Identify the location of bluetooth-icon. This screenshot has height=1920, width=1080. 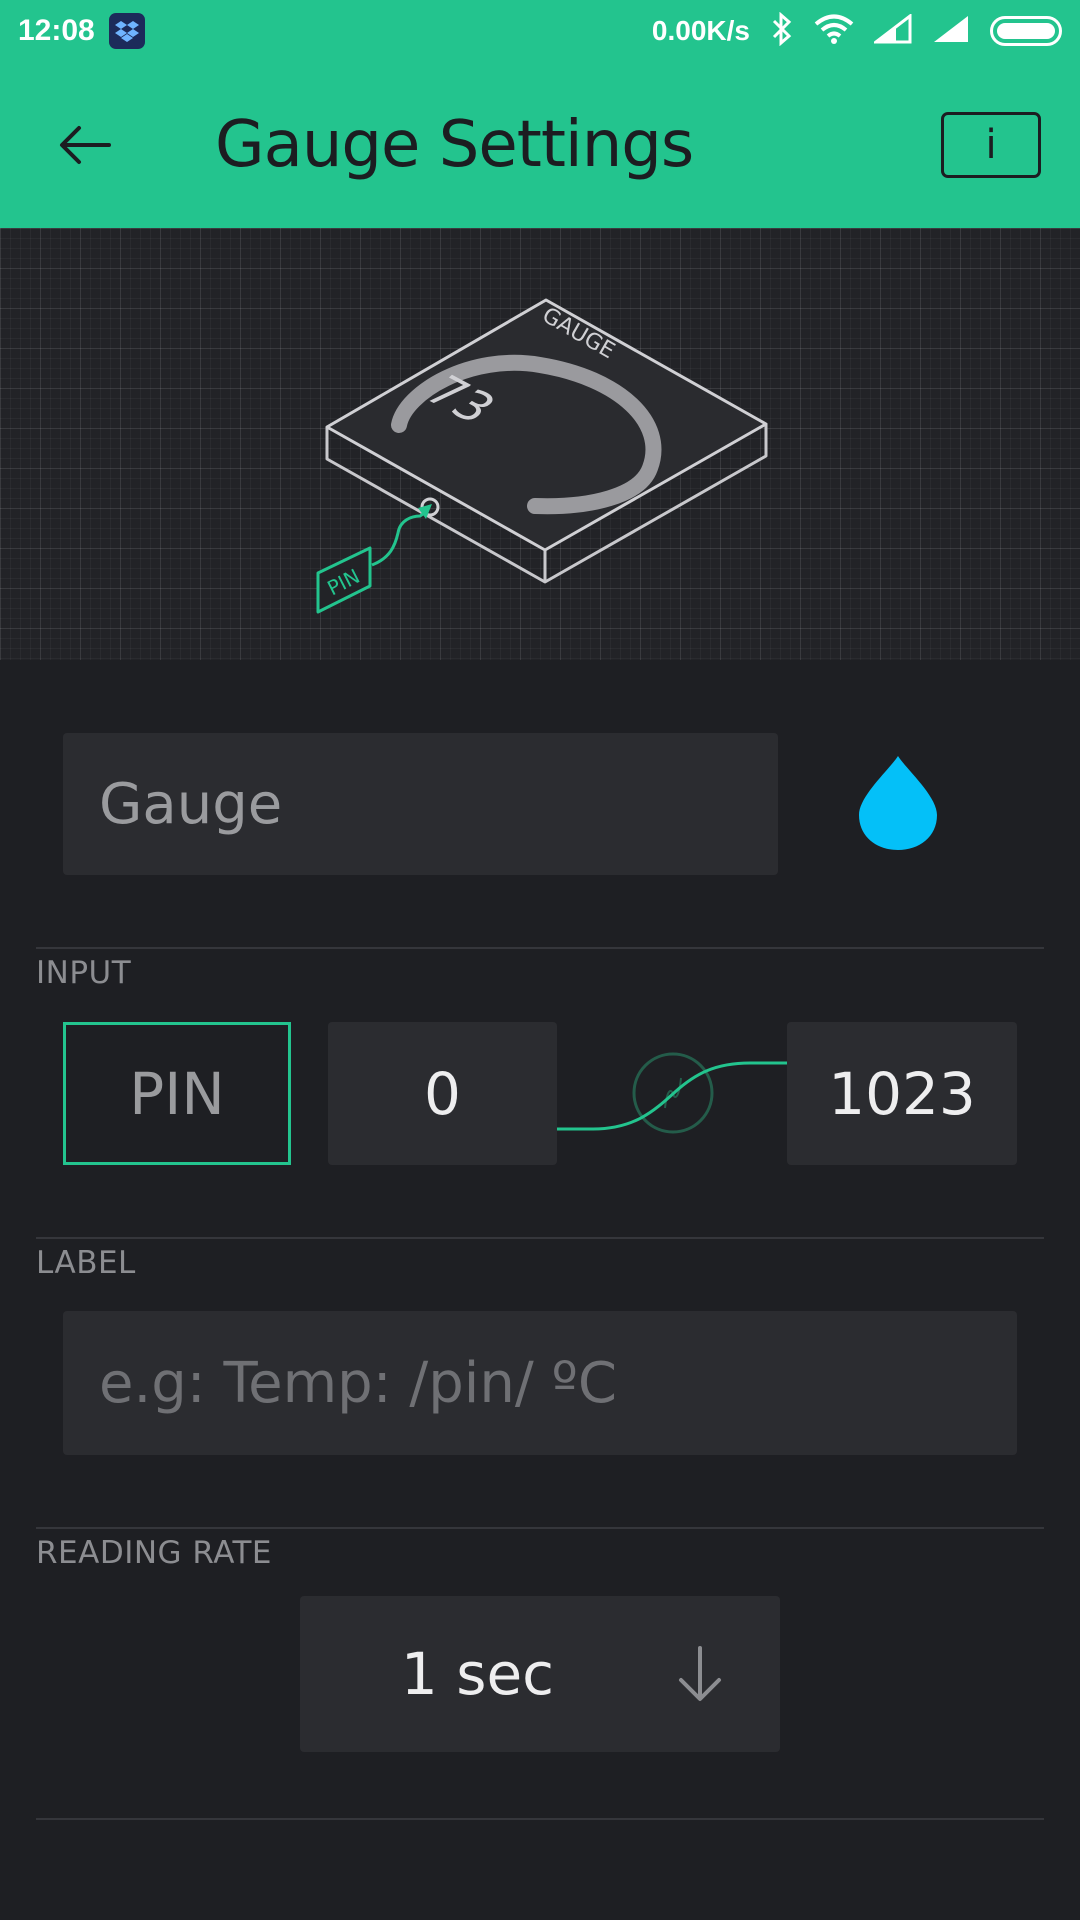
(782, 31).